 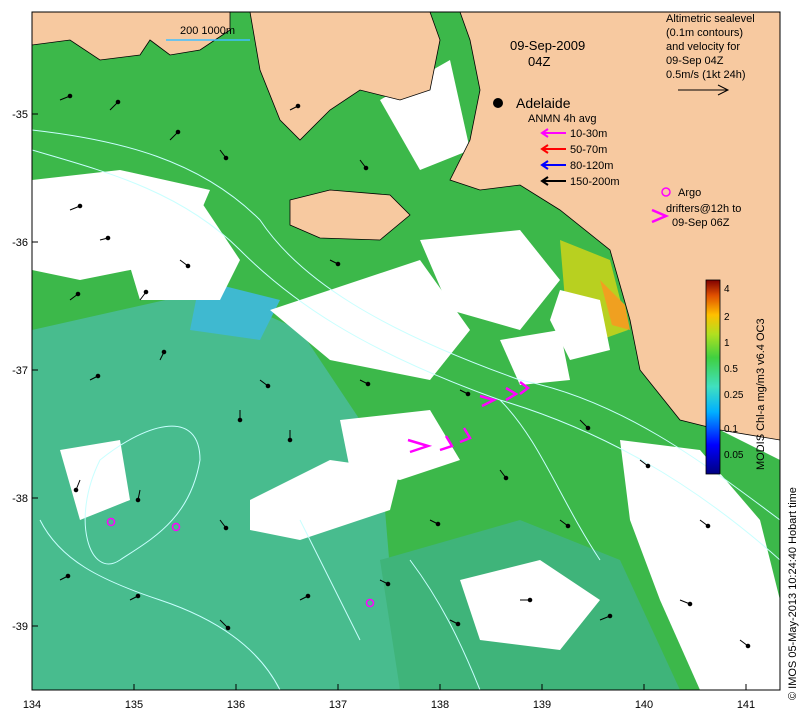 I want to click on x-tick-label: 138, so click(x=440, y=705).